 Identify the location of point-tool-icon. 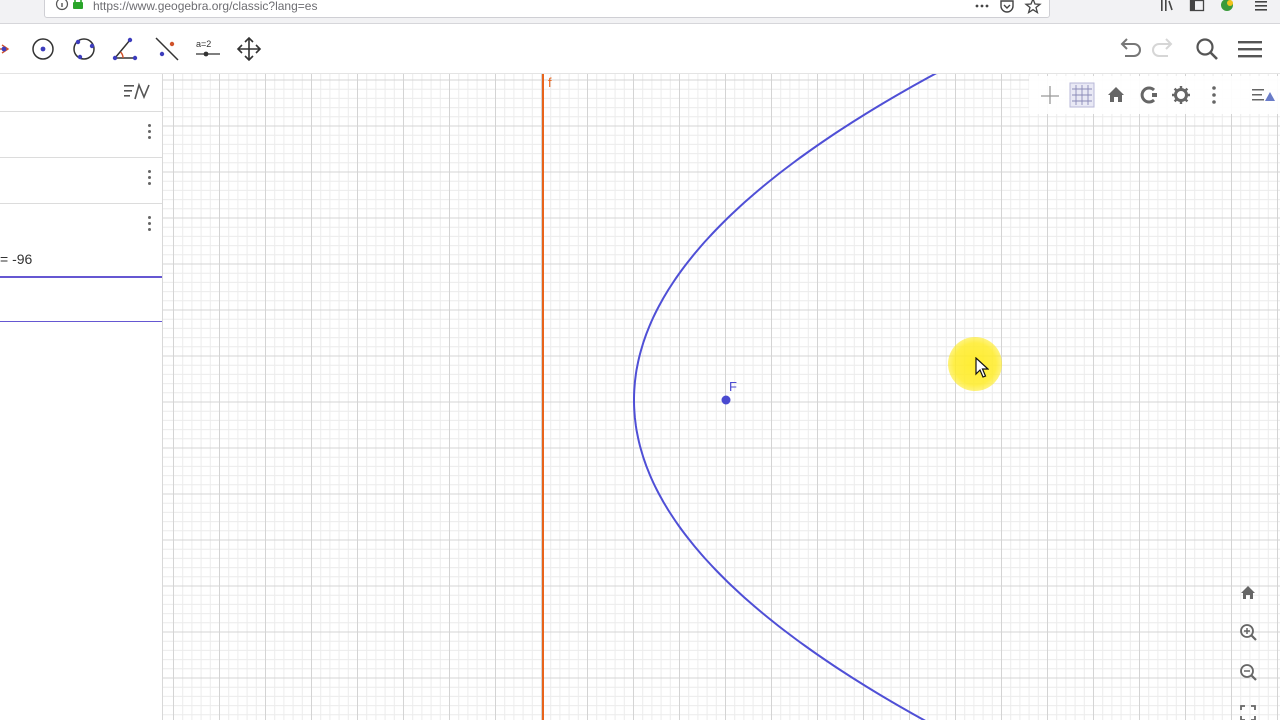
(5, 49).